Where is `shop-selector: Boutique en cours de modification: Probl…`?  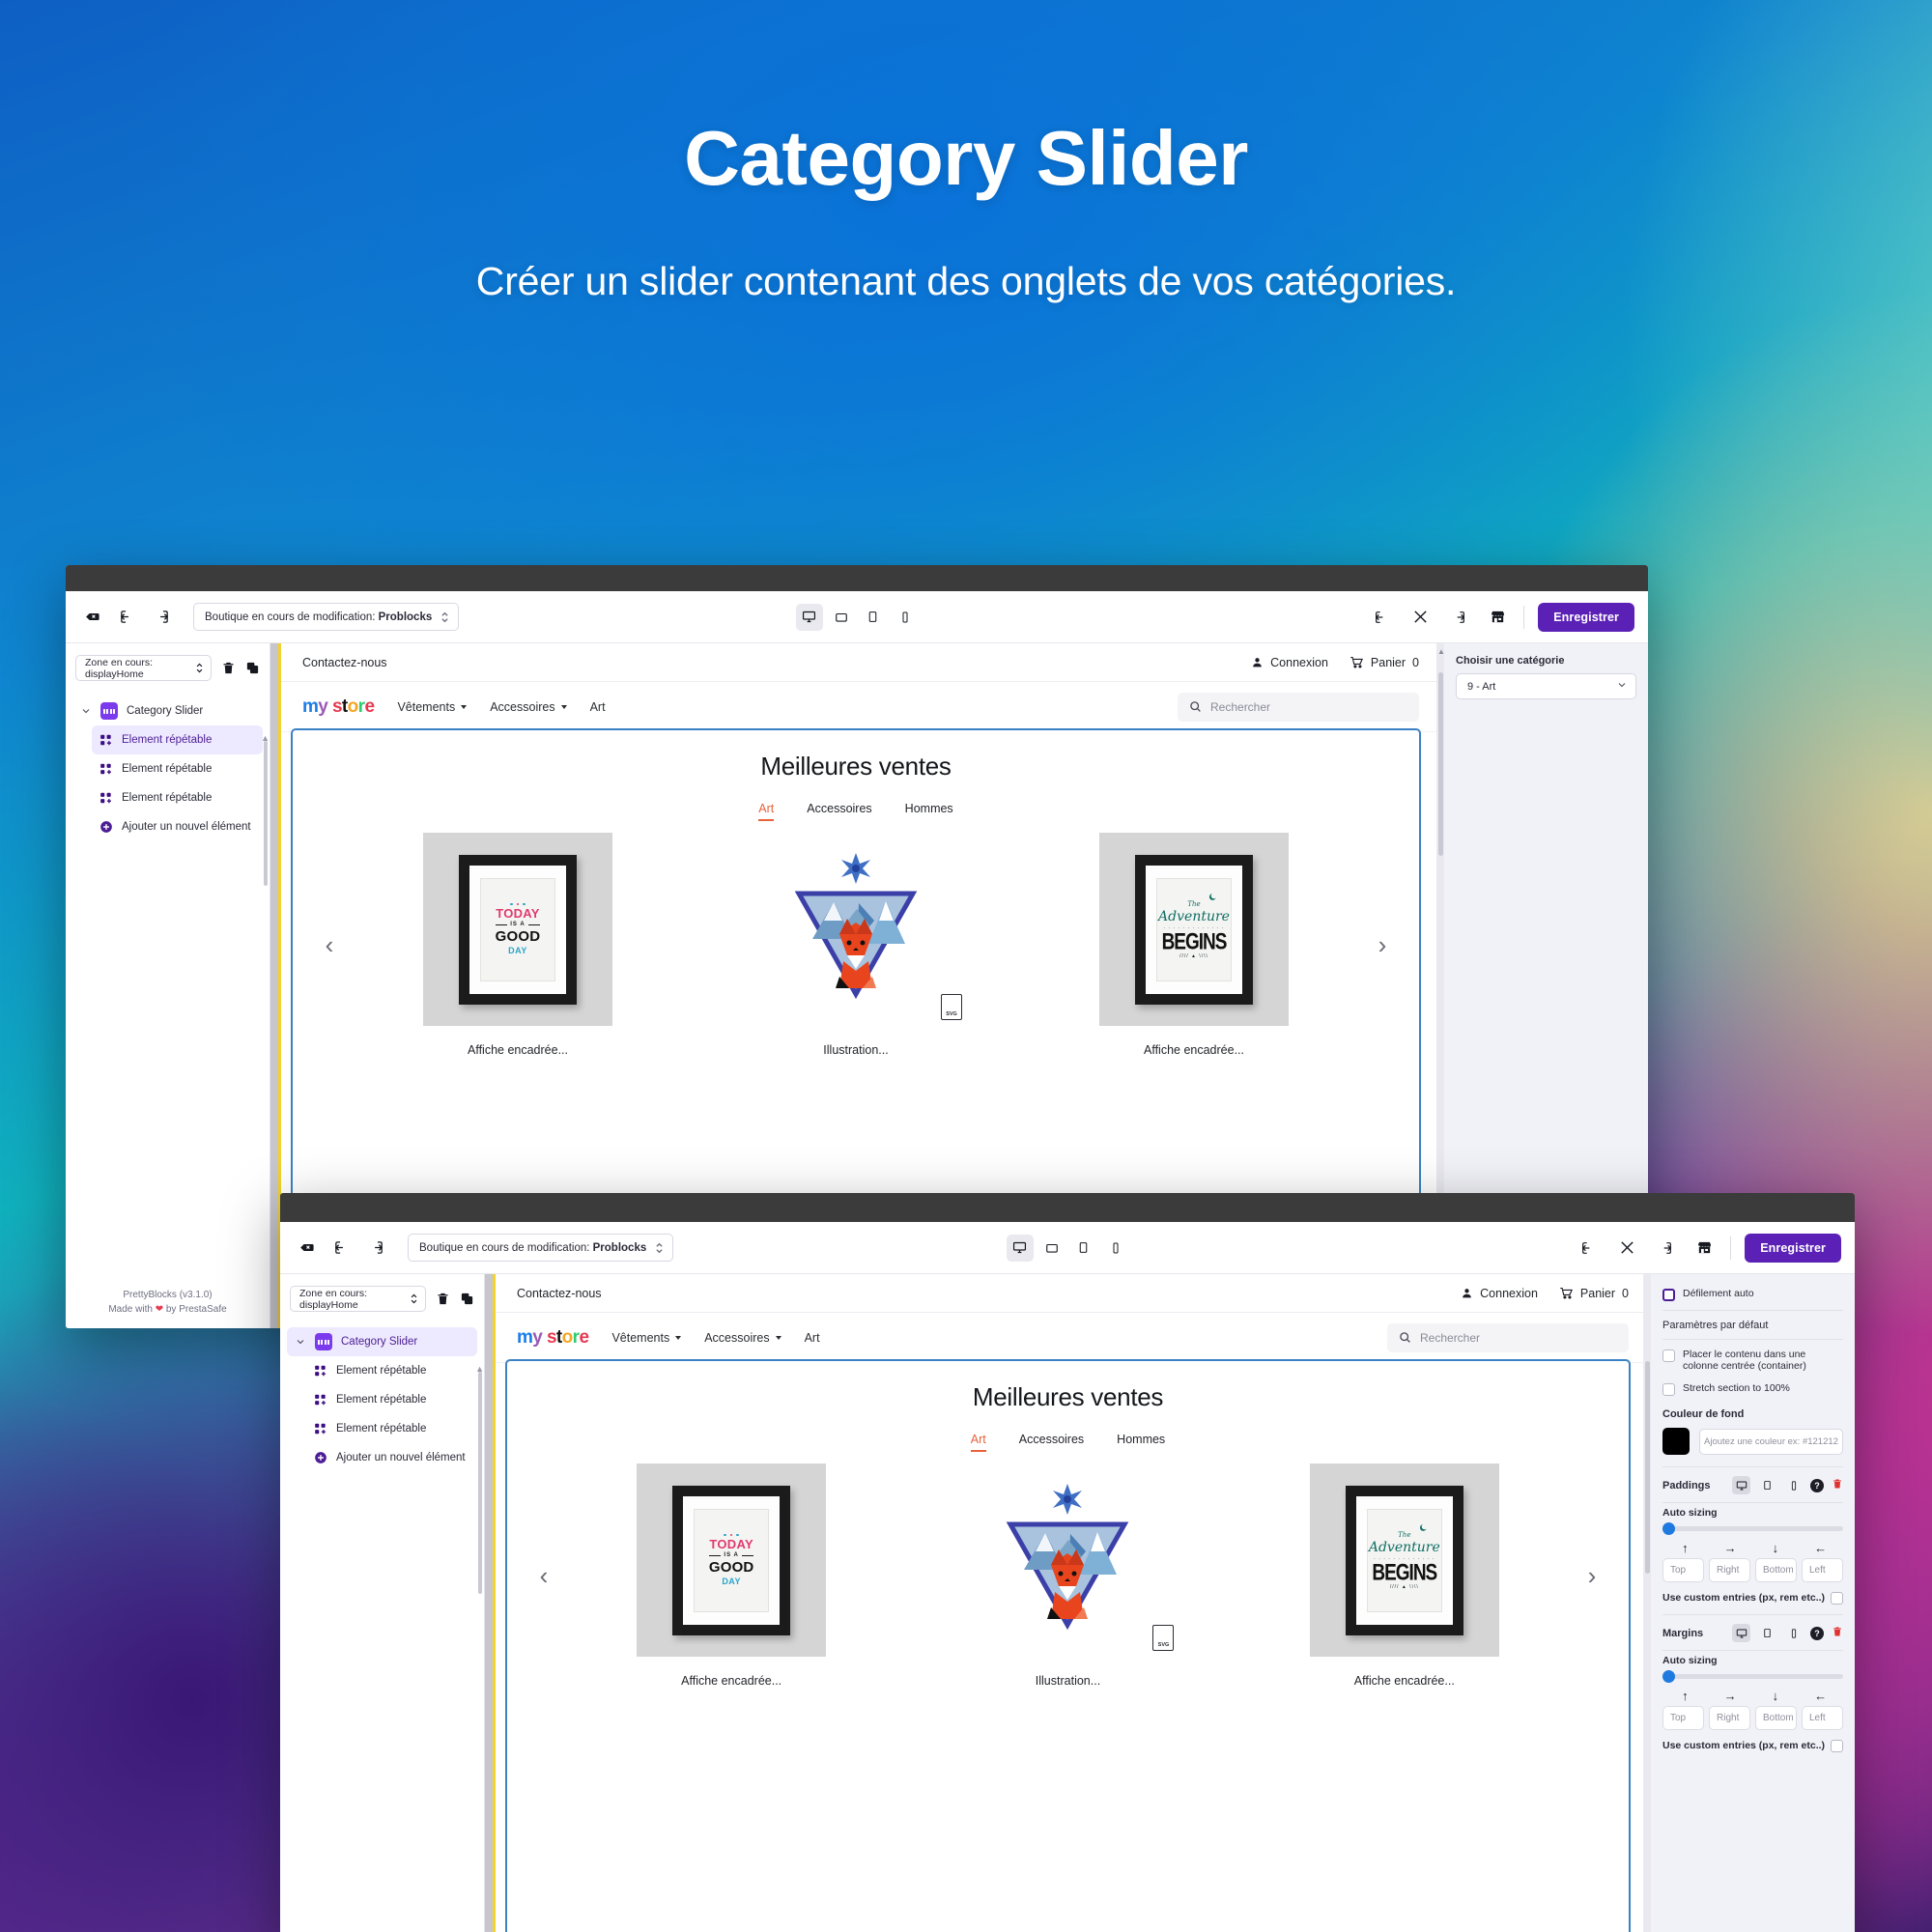 shop-selector: Boutique en cours de modification: Probl… is located at coordinates (326, 617).